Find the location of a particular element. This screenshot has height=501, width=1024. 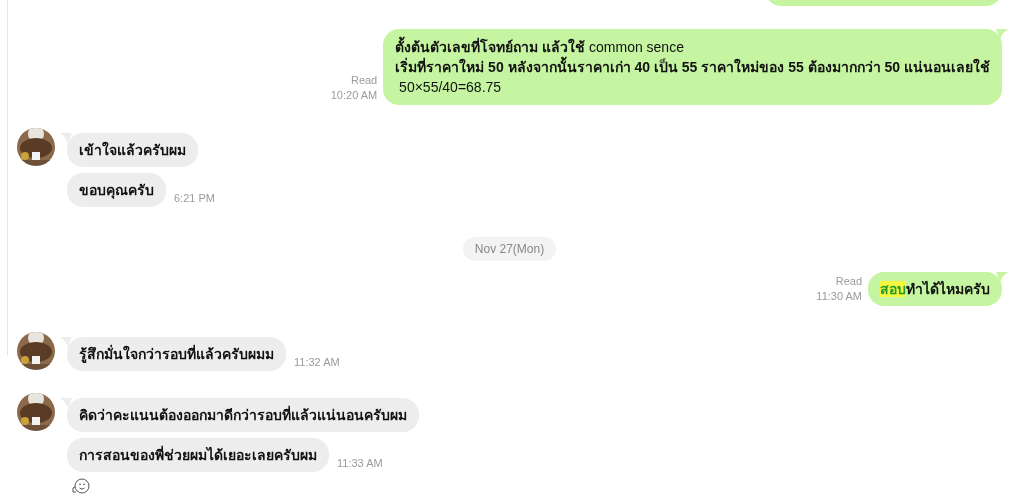

timestamp: 11:33 AM is located at coordinates (360, 463).